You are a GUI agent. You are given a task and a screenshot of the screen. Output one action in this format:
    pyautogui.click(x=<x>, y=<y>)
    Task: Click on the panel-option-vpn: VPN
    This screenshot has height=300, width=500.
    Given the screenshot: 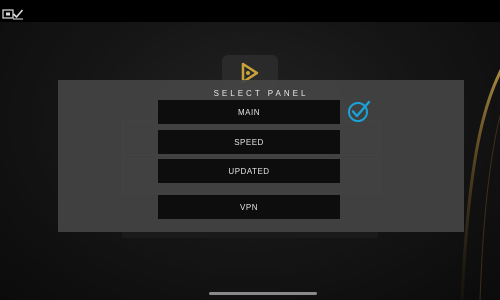 What is the action you would take?
    pyautogui.click(x=249, y=207)
    